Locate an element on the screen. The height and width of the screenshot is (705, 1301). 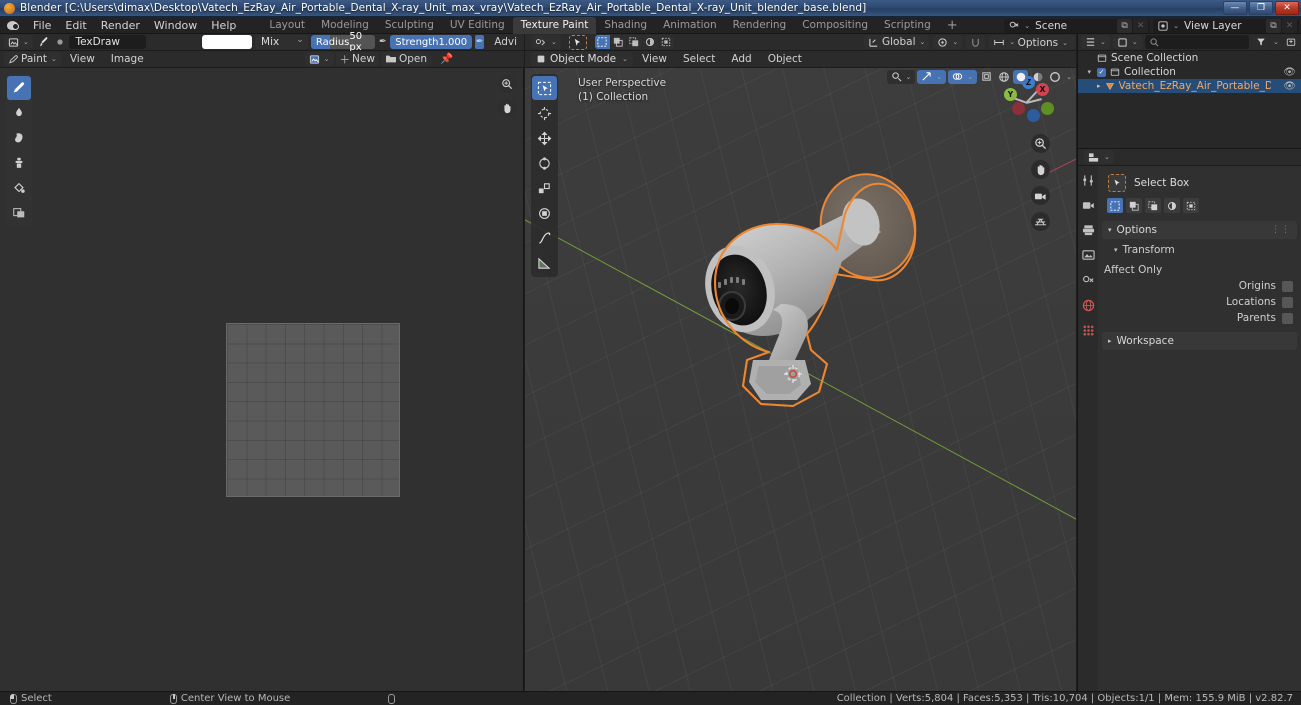
scene-selector: ⌄ Scene ⧉ ✕ is located at coordinates (1077, 25).